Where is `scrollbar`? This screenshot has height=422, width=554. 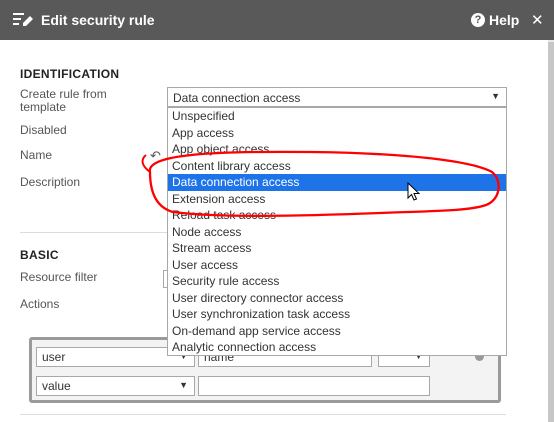 scrollbar is located at coordinates (551, 231).